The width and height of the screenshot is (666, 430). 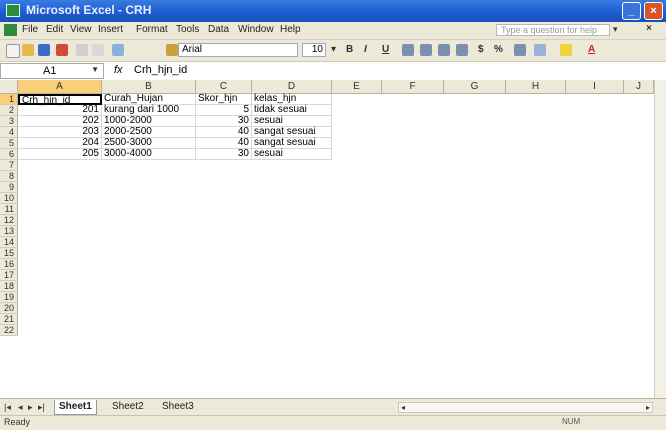 I want to click on close-button: ×, so click(x=653, y=11).